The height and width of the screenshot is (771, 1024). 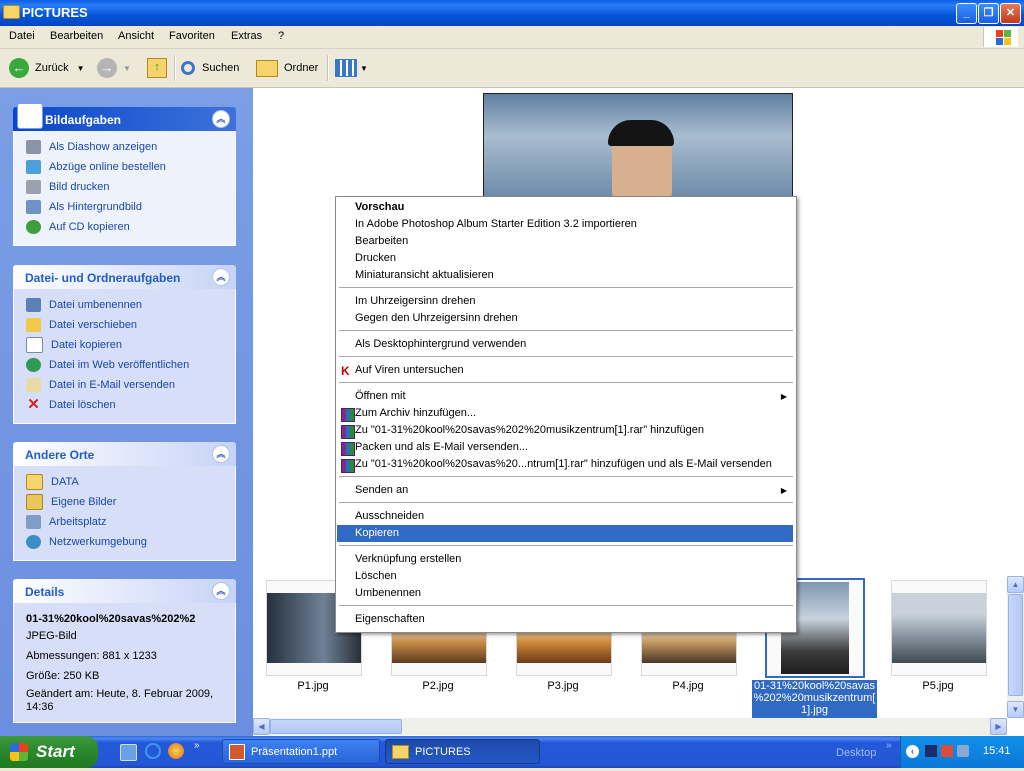 I want to click on details-modified-time: 14:36, so click(x=40, y=707).